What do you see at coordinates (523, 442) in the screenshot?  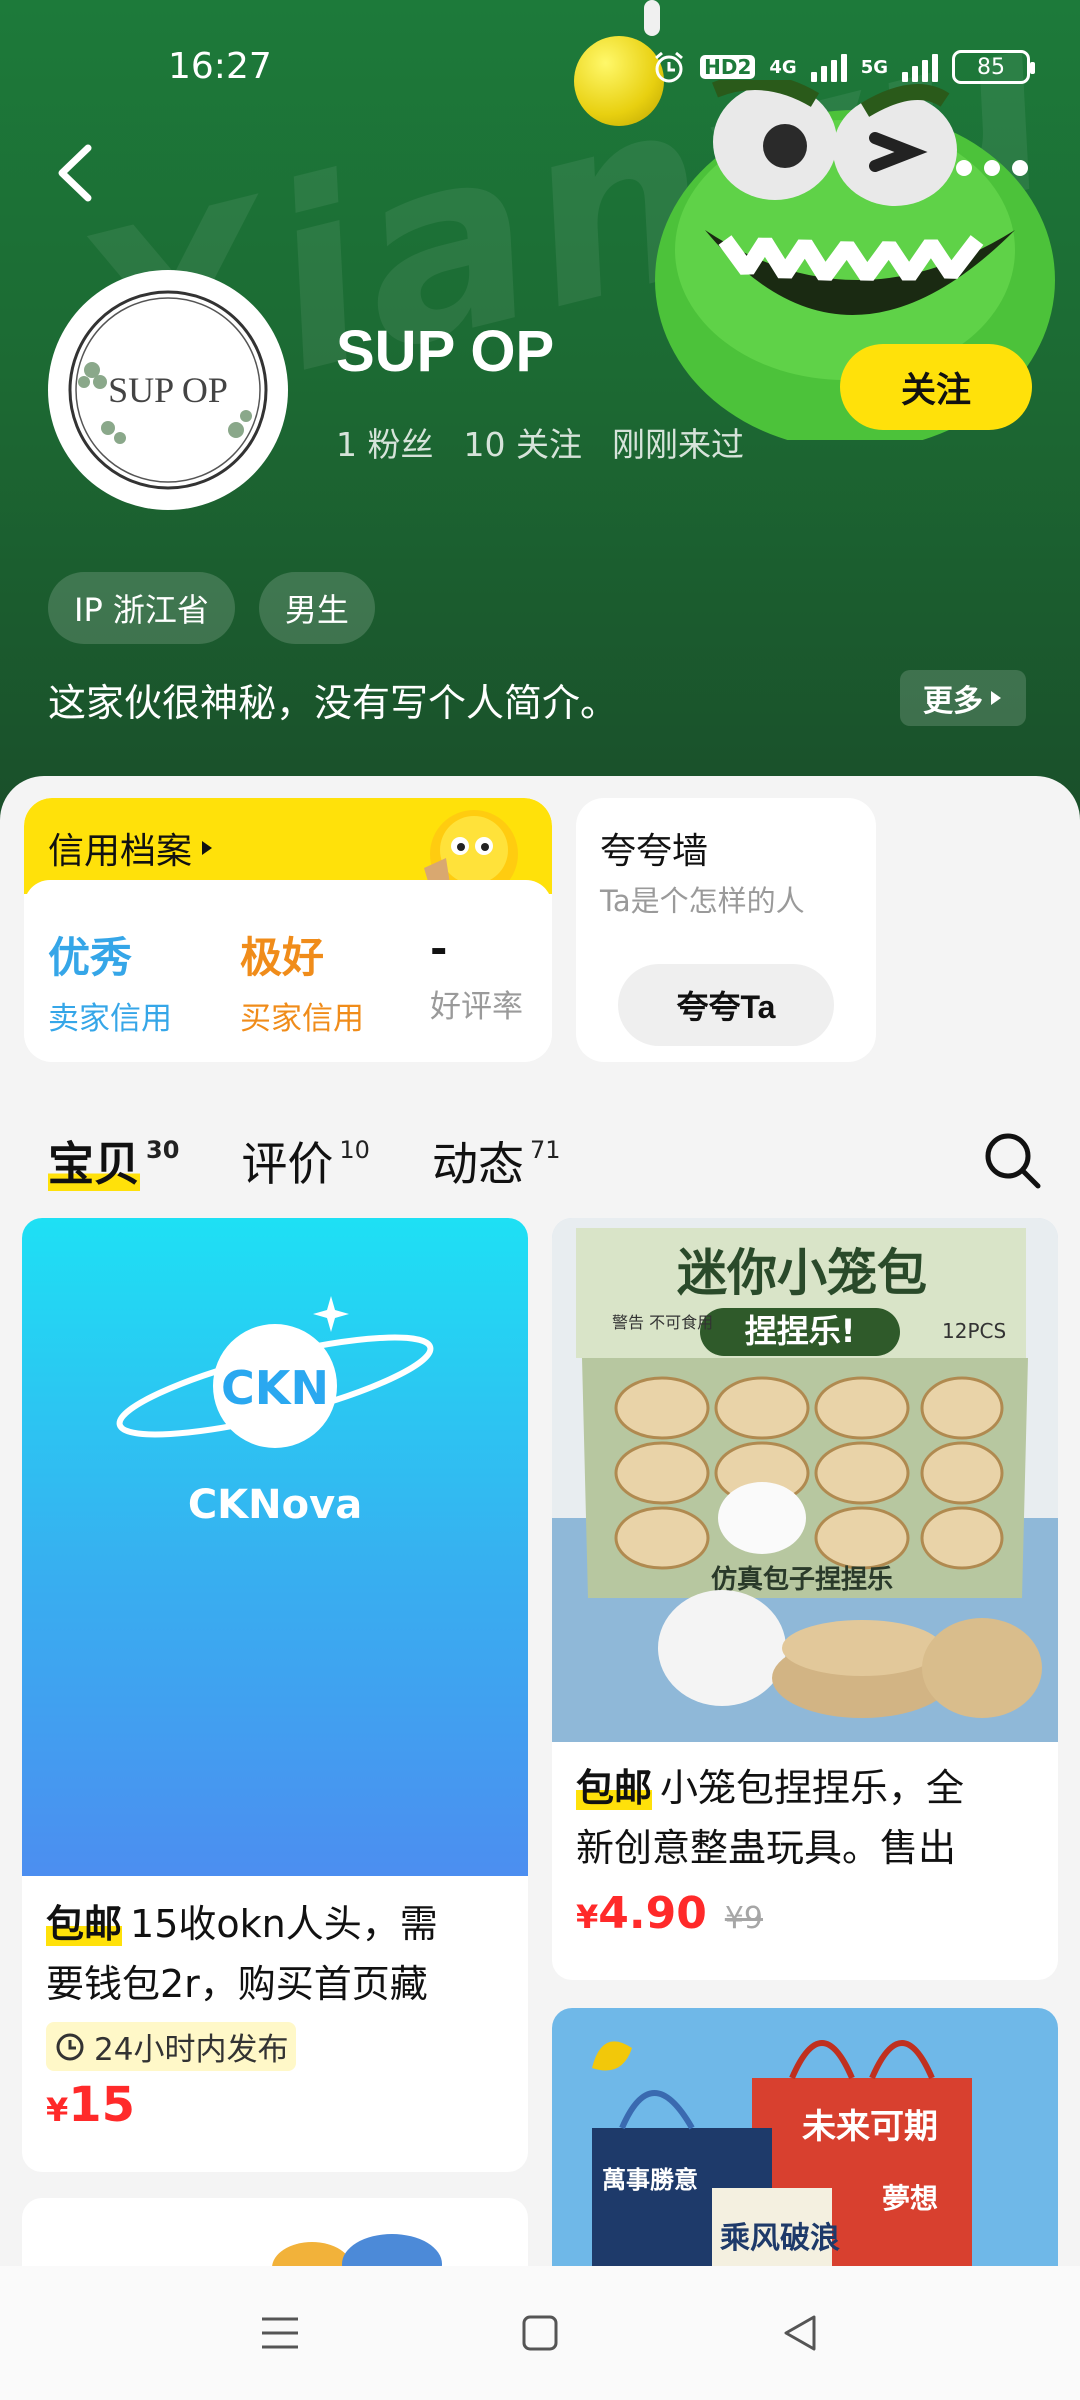 I see `following-count: 10 关注` at bounding box center [523, 442].